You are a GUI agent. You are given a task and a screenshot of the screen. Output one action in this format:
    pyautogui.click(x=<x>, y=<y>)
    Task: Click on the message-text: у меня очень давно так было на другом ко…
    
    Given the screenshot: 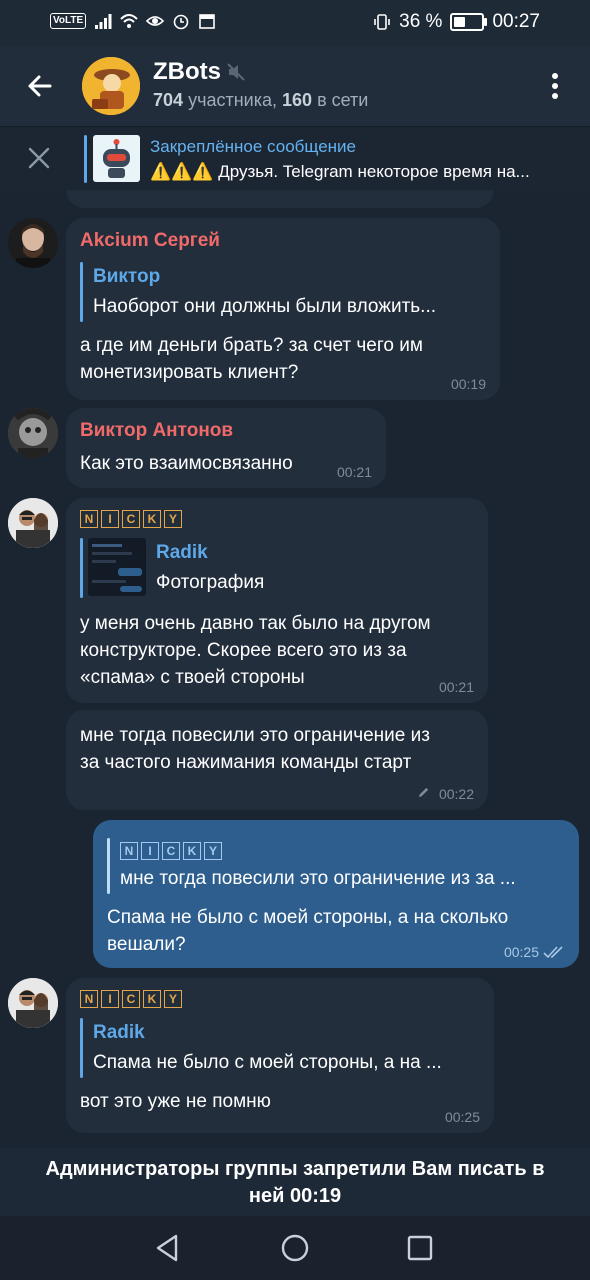 What is the action you would take?
    pyautogui.click(x=255, y=650)
    